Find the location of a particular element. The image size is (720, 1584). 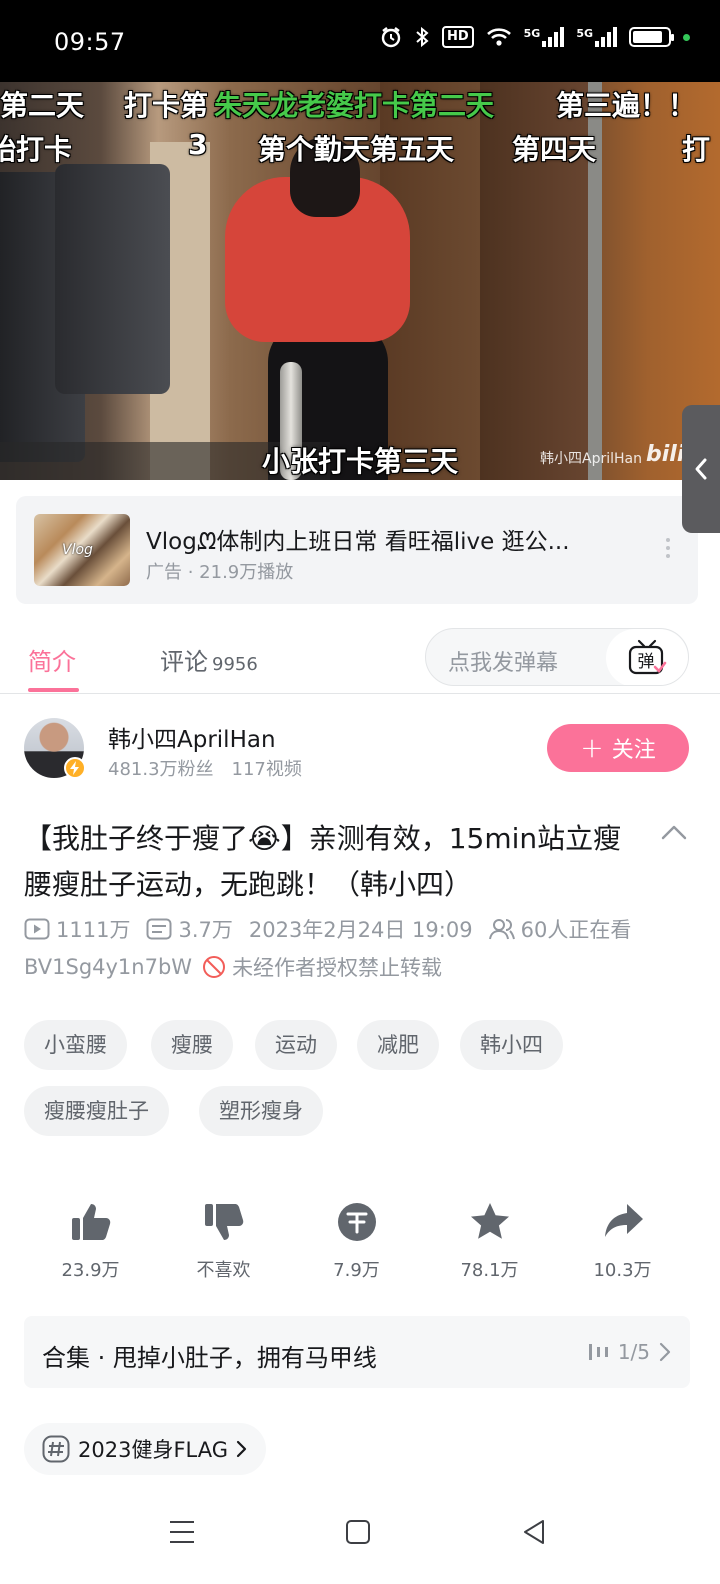

uploader-stats: 481.3万粉丝 117视频 is located at coordinates (205, 768).